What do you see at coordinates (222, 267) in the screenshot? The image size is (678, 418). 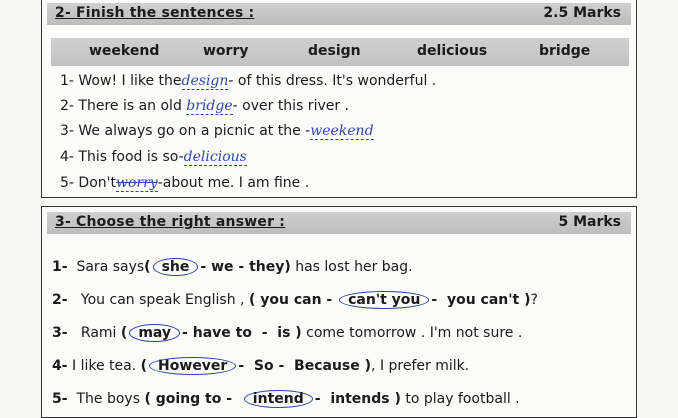 I see `option: we` at bounding box center [222, 267].